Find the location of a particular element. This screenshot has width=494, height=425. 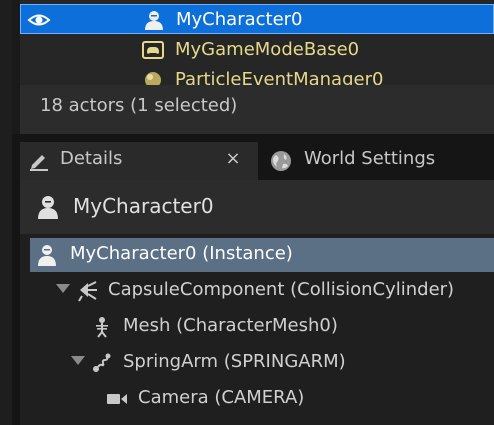

tab-world-settings: World Settings is located at coordinates (378, 161).